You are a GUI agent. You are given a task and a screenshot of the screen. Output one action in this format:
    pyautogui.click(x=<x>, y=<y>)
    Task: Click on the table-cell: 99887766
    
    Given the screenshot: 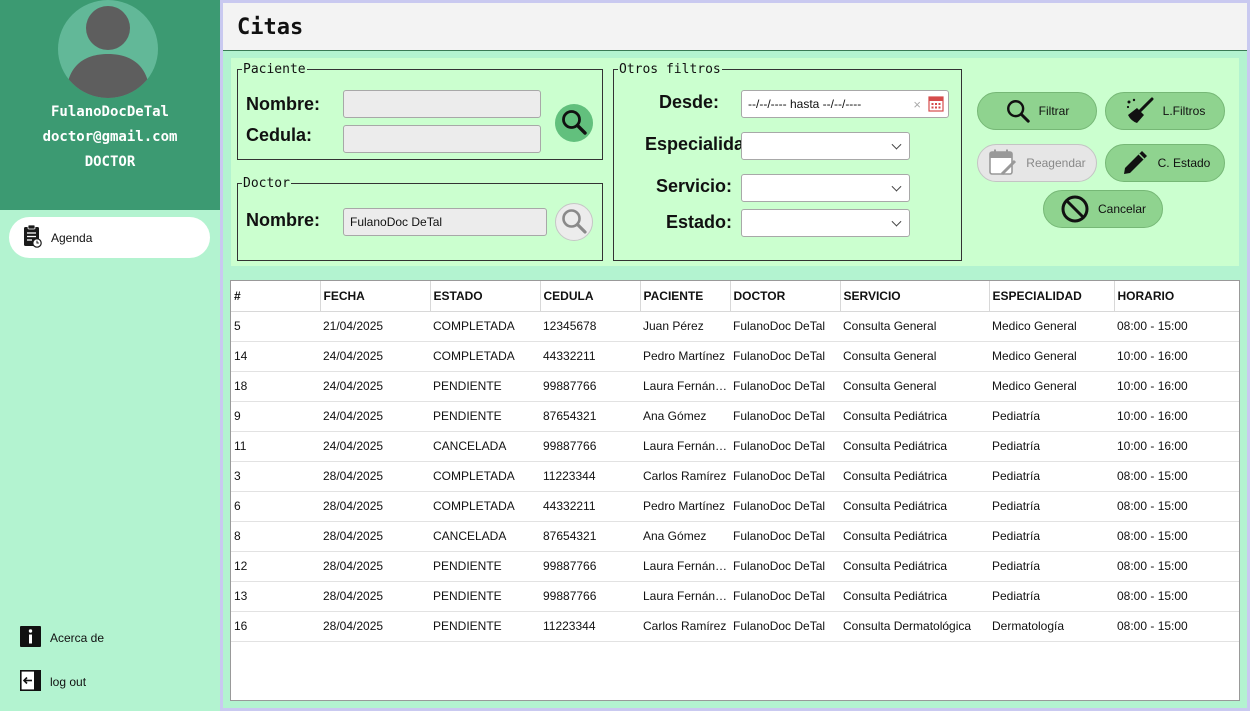 What is the action you would take?
    pyautogui.click(x=590, y=386)
    